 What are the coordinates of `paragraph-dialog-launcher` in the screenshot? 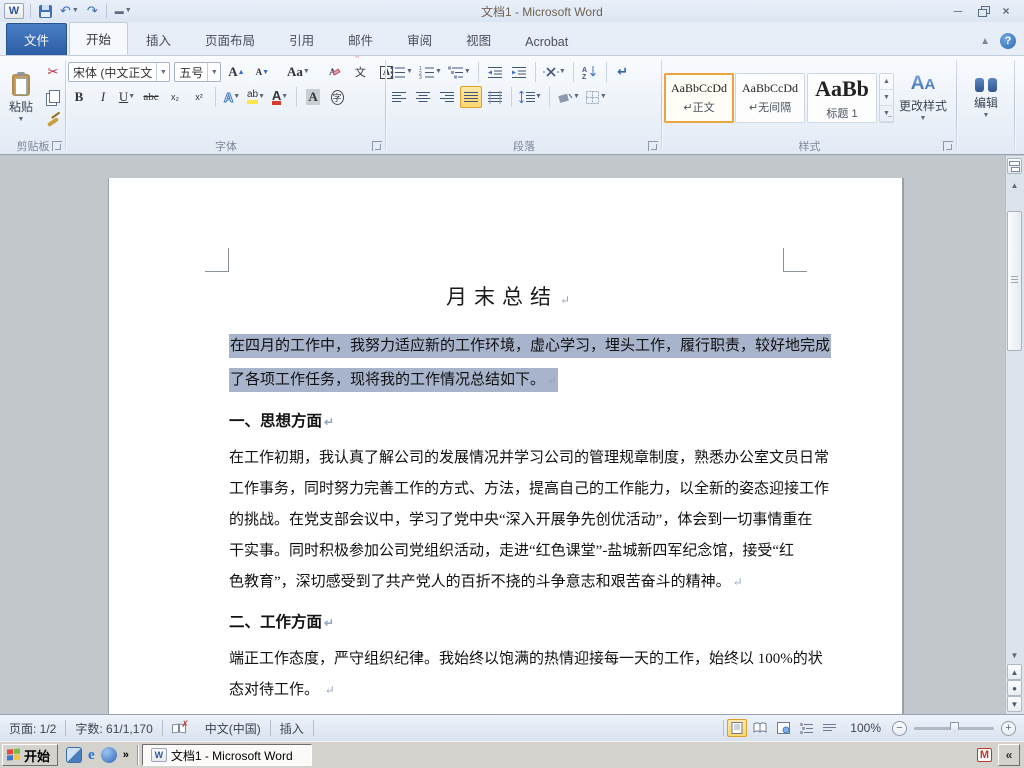 It's located at (653, 146).